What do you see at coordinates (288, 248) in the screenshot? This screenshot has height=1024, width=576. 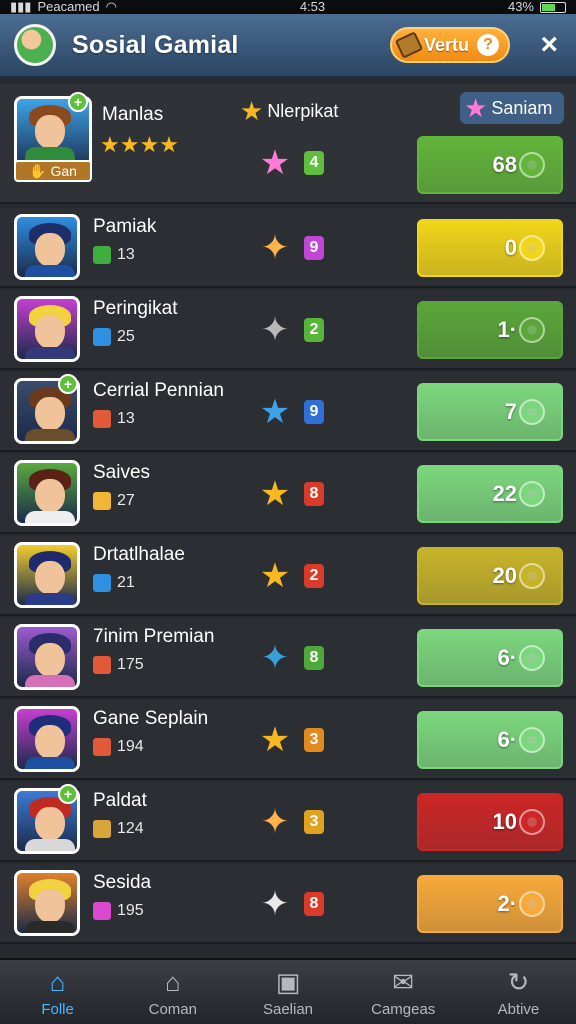 I see `table-row: Pamiak 13 ✦ 9 0` at bounding box center [288, 248].